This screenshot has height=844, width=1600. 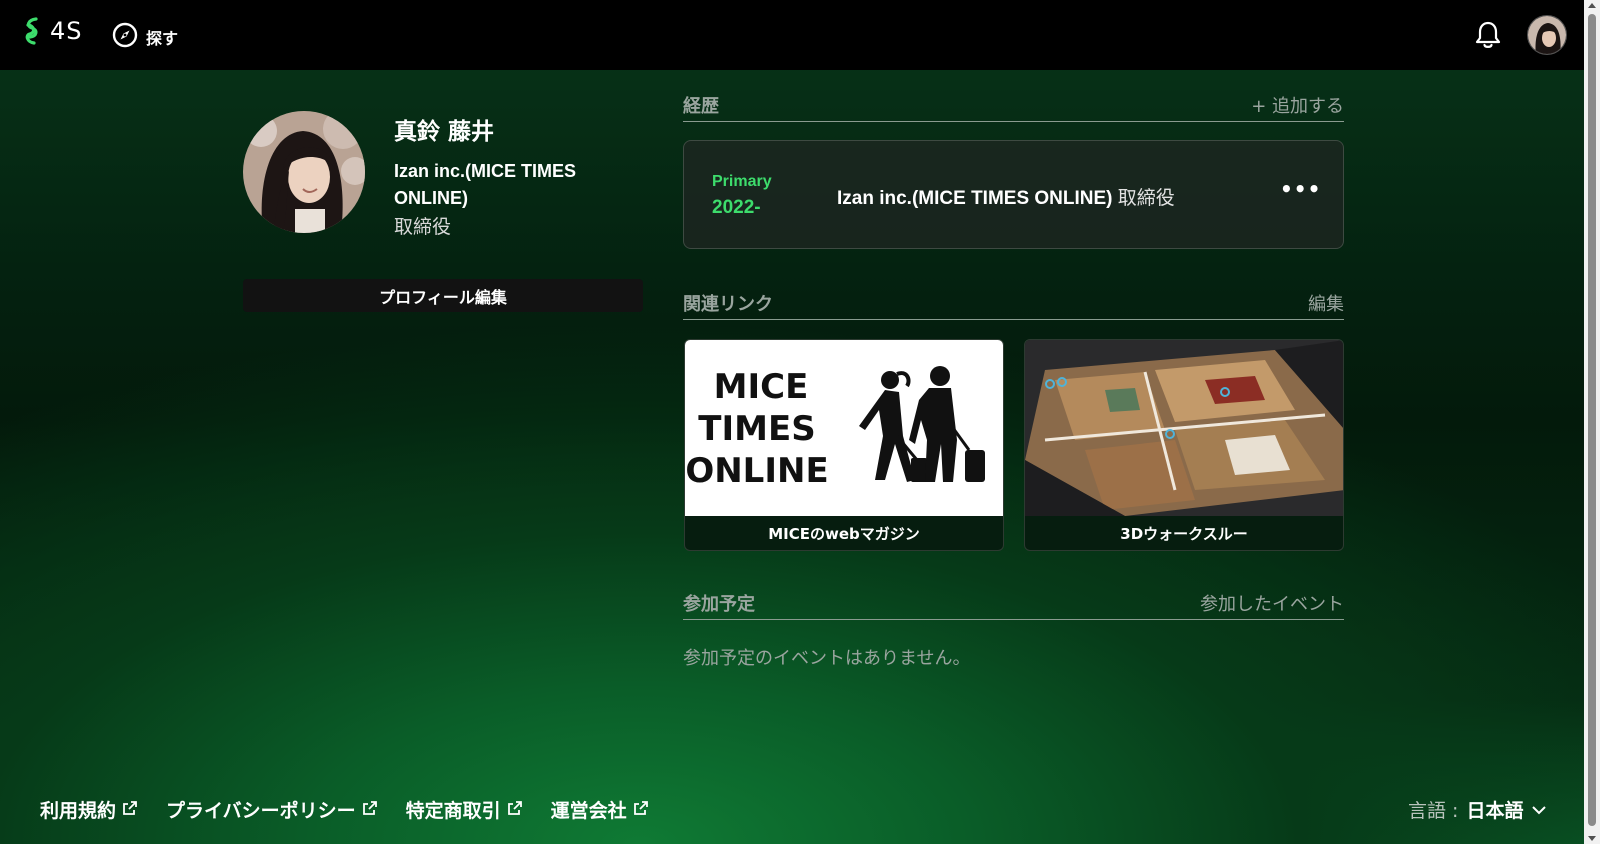 I want to click on user-avatar, so click(x=1547, y=35).